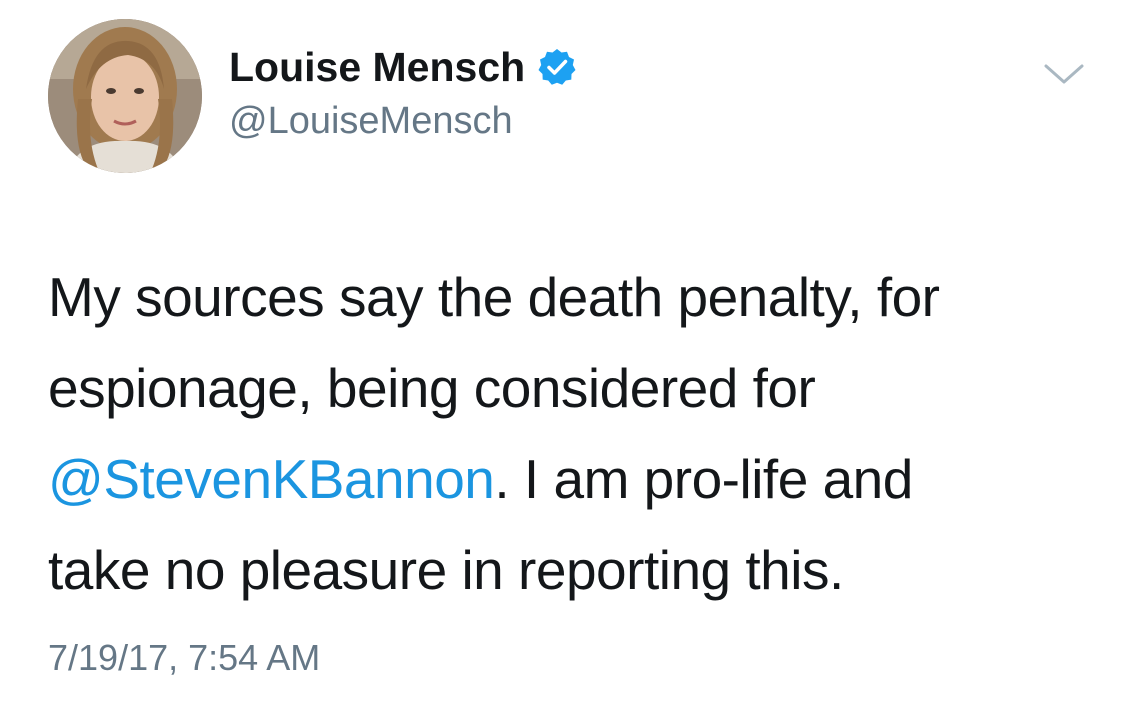  What do you see at coordinates (703, 479) in the screenshot?
I see `tweet-text-fragment: . I am pro-life and` at bounding box center [703, 479].